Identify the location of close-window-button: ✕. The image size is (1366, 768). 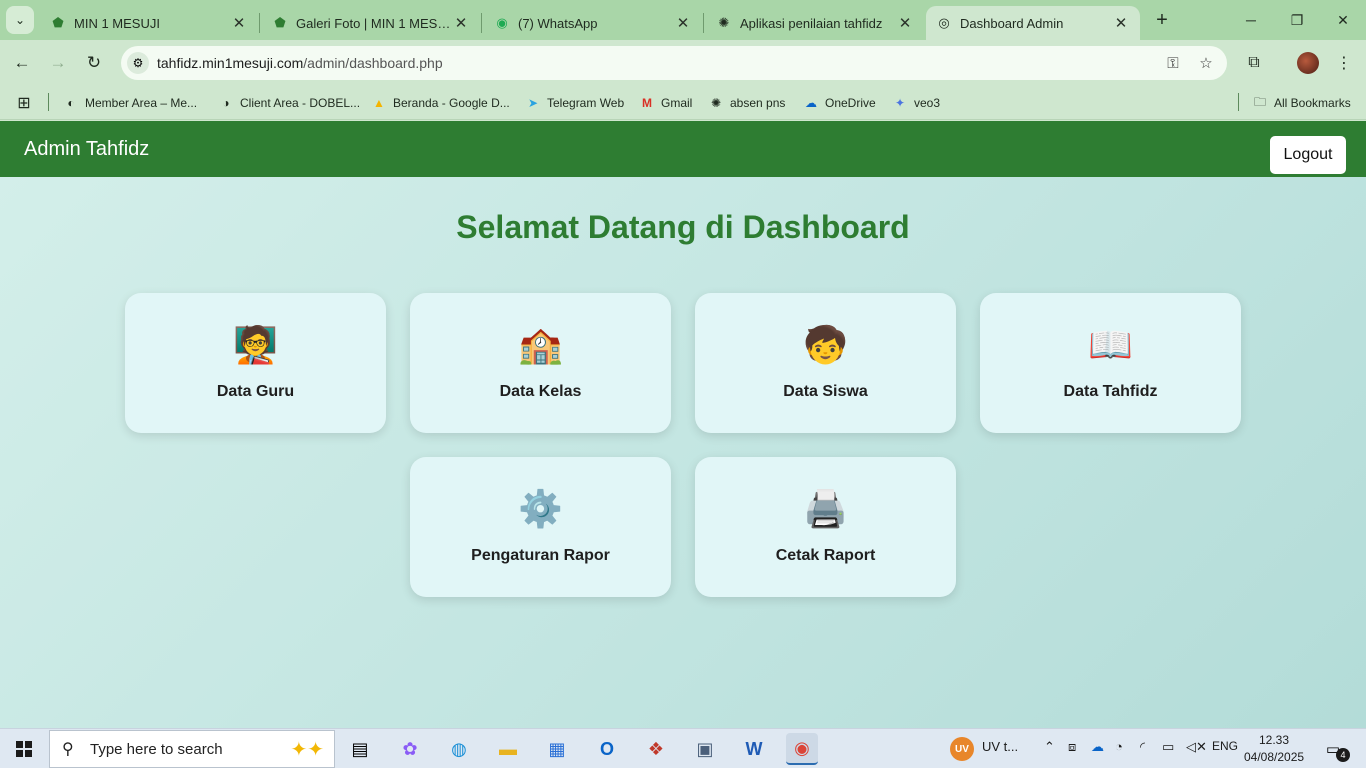
(1343, 20).